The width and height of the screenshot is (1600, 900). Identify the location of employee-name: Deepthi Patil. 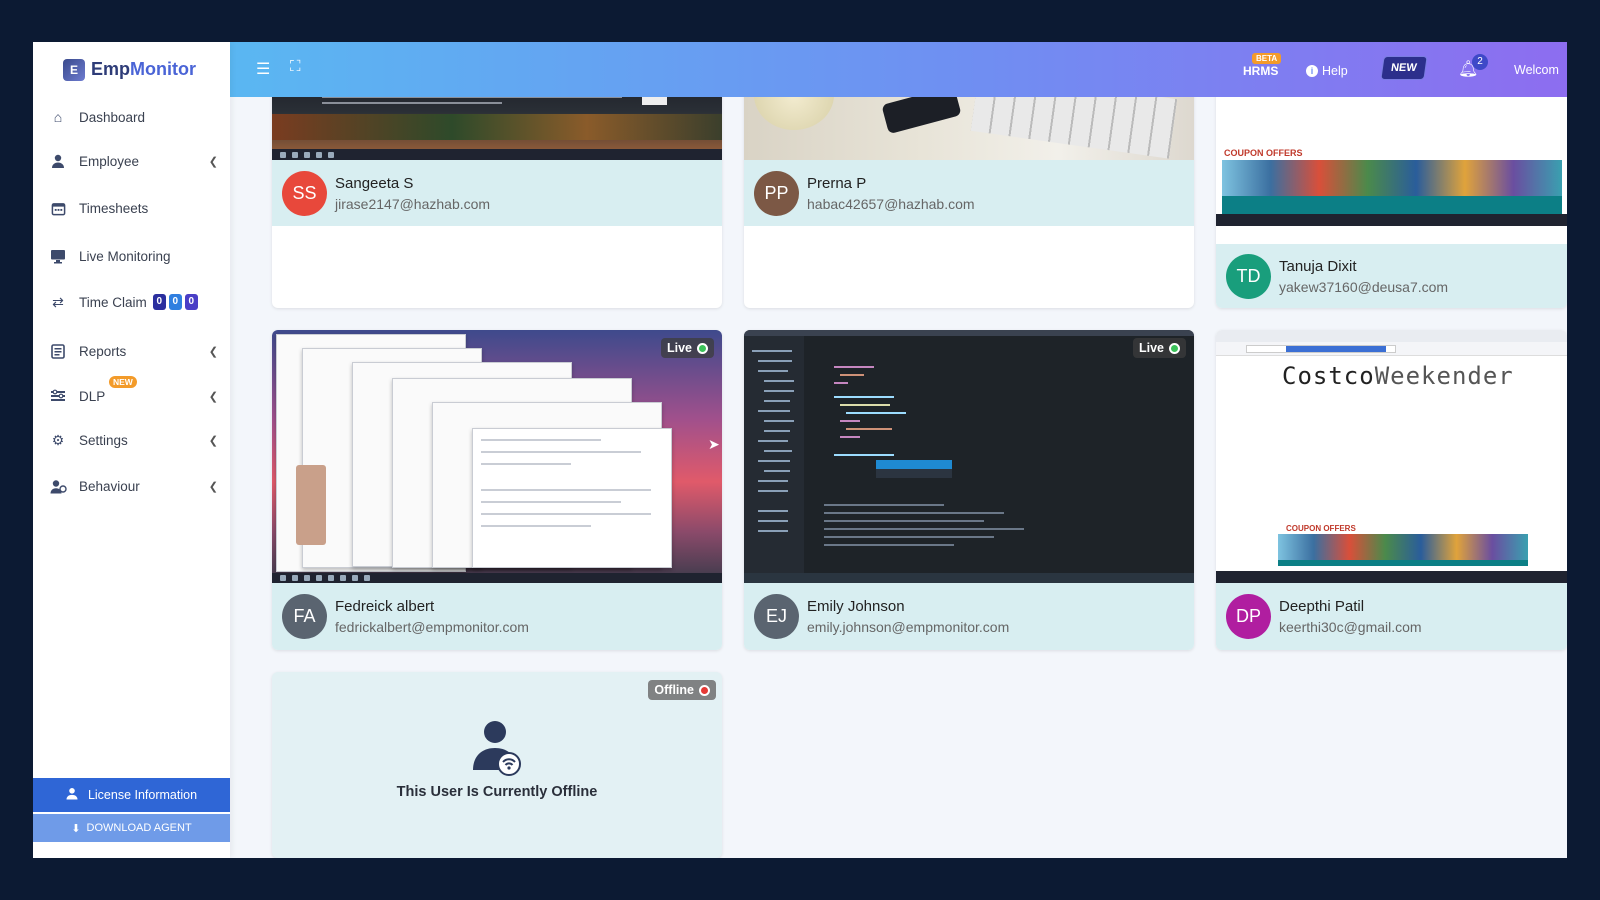
(1350, 606).